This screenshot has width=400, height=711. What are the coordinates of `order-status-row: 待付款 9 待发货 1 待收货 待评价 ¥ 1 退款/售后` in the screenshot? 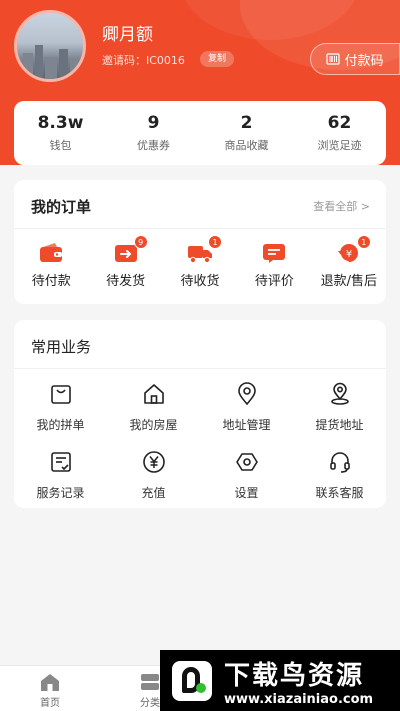 It's located at (200, 262).